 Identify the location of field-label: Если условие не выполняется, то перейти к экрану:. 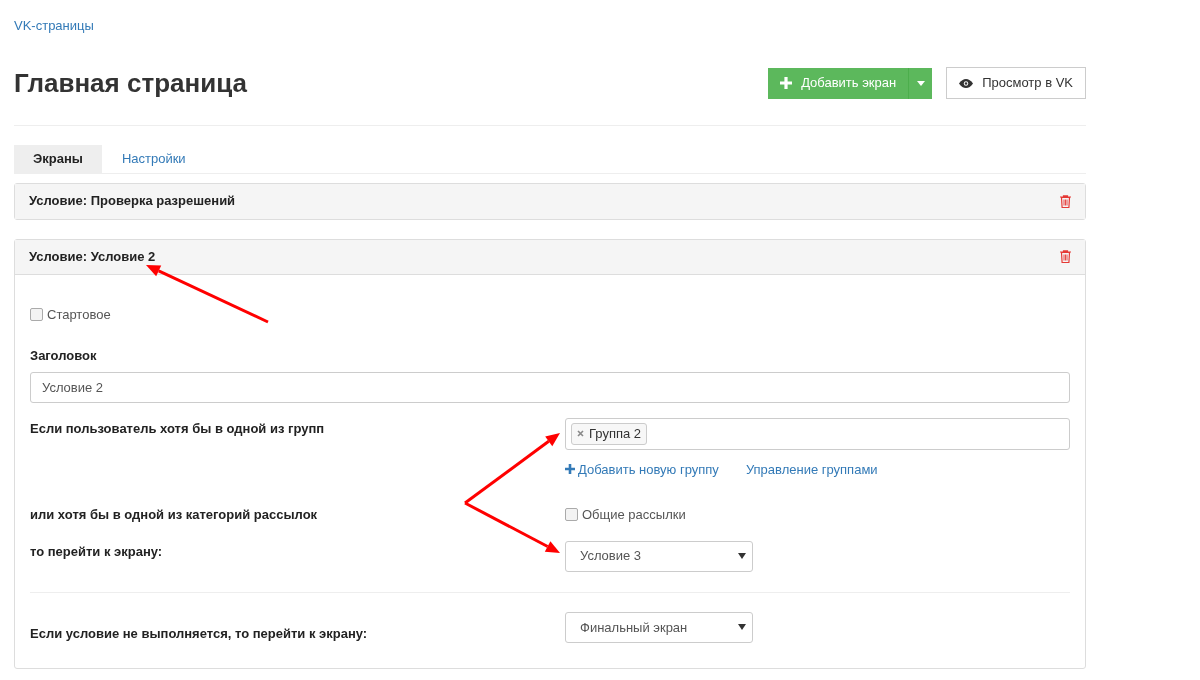
(199, 633).